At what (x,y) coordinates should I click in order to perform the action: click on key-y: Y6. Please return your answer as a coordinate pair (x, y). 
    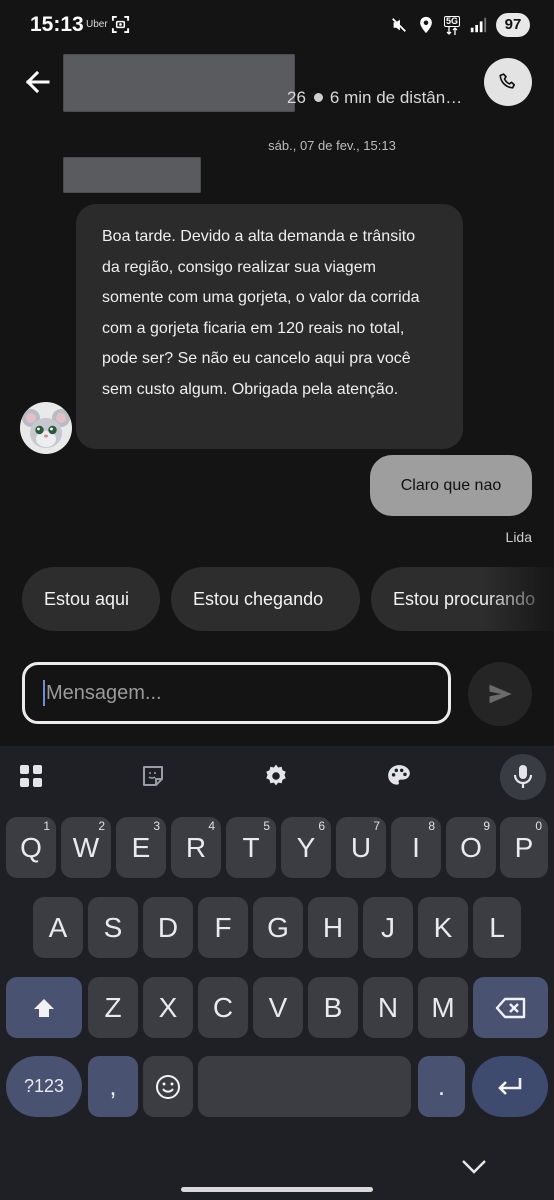
    Looking at the image, I should click on (306, 847).